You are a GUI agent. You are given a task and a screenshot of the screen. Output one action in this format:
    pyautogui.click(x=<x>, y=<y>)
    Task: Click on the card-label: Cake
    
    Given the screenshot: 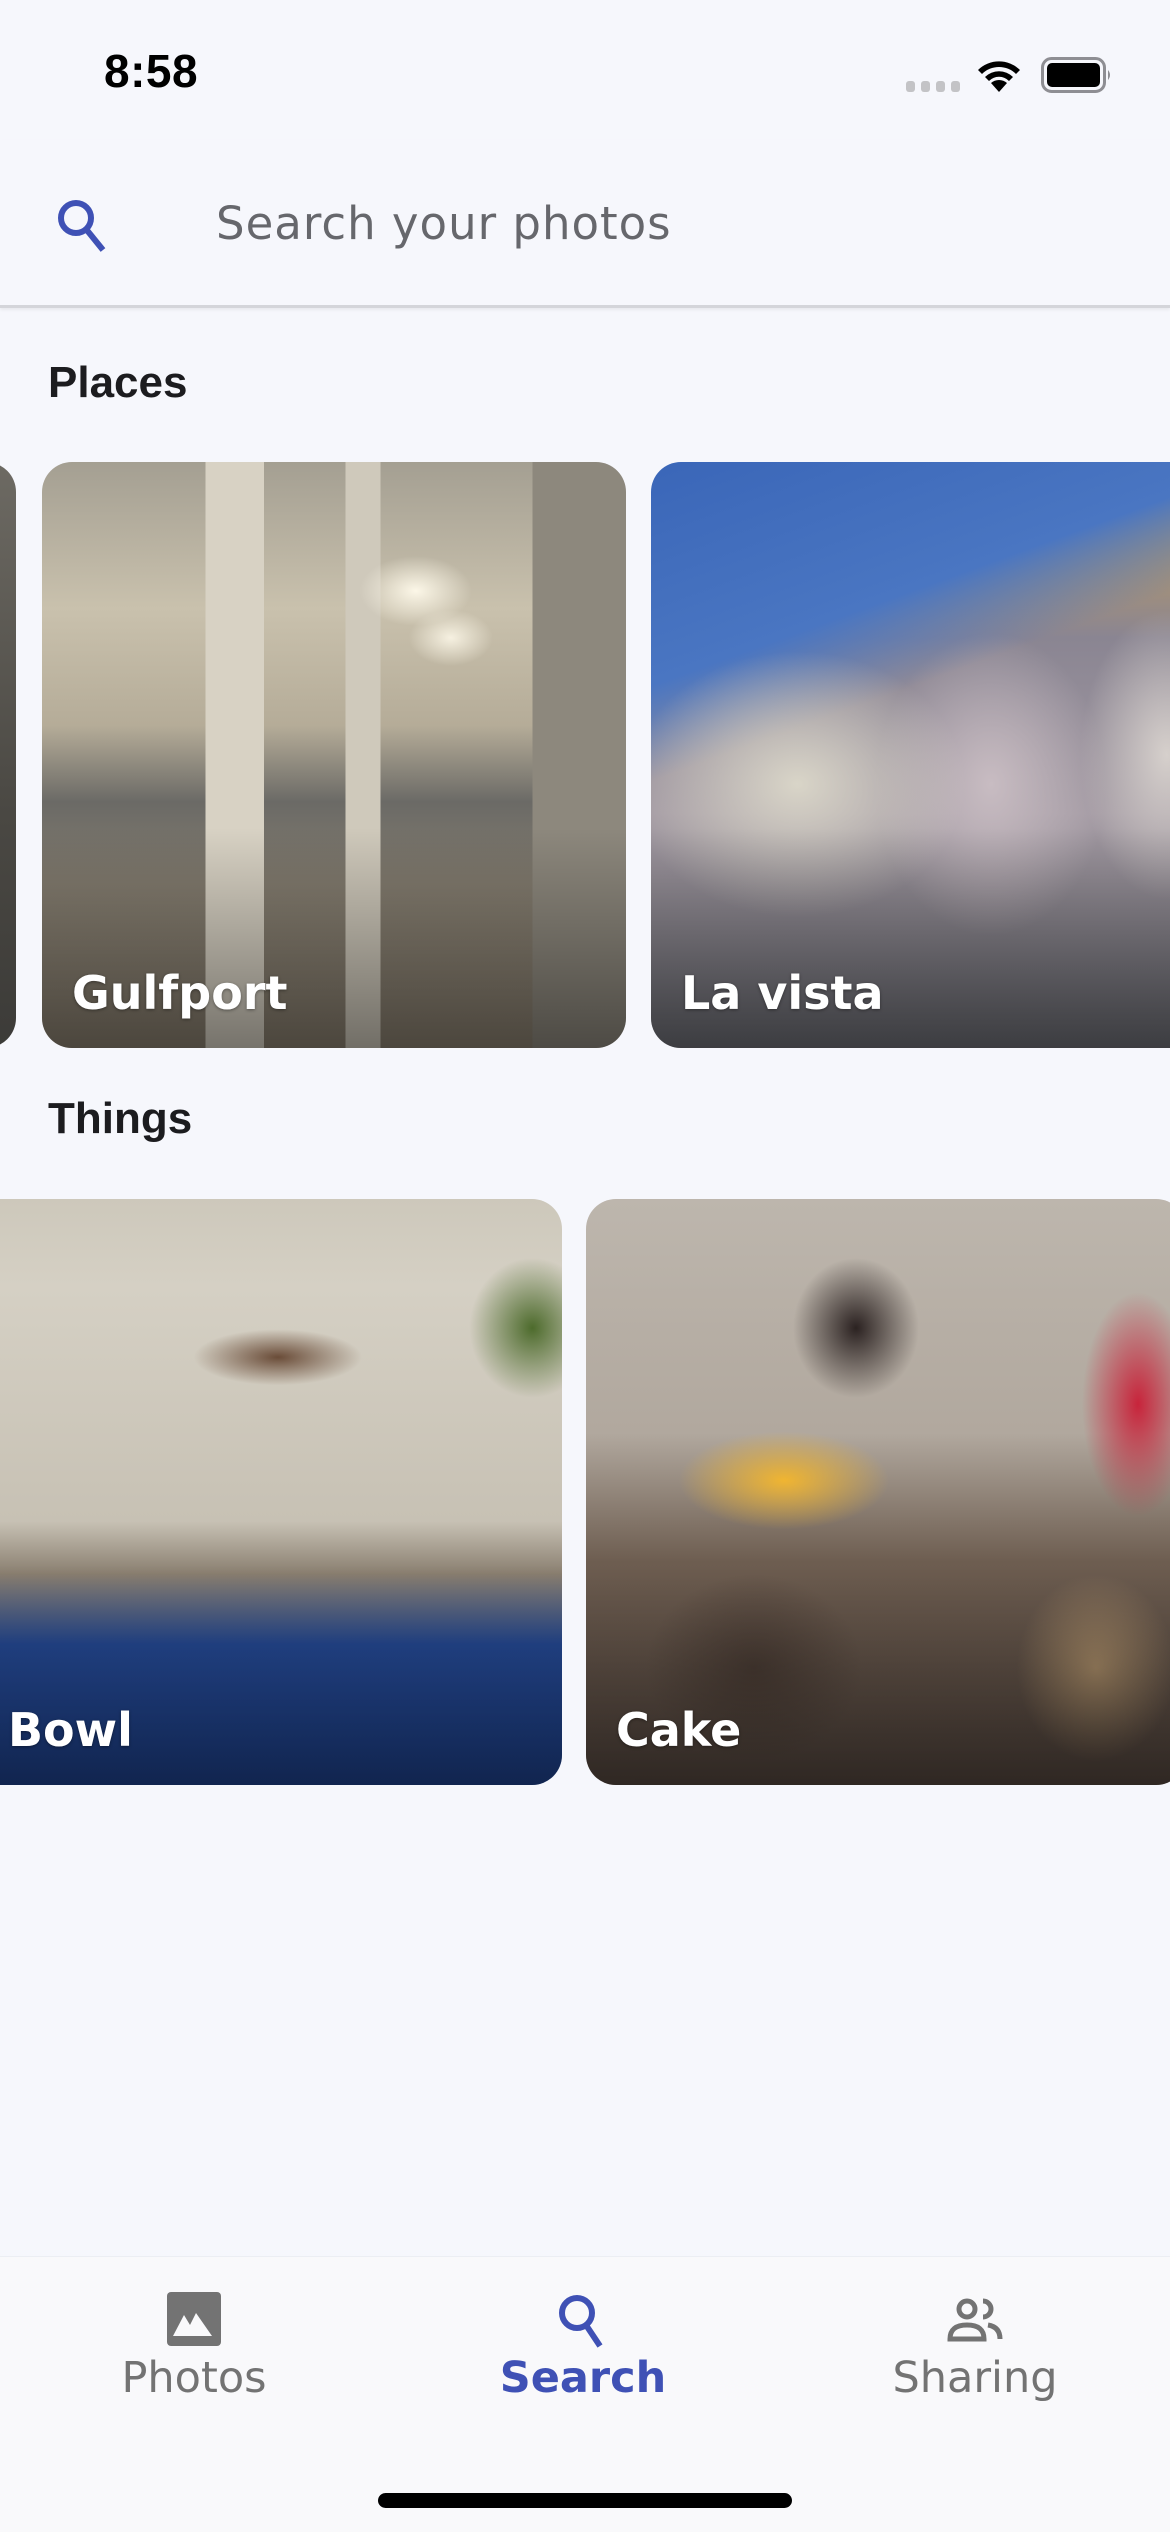 What is the action you would take?
    pyautogui.click(x=679, y=1730)
    